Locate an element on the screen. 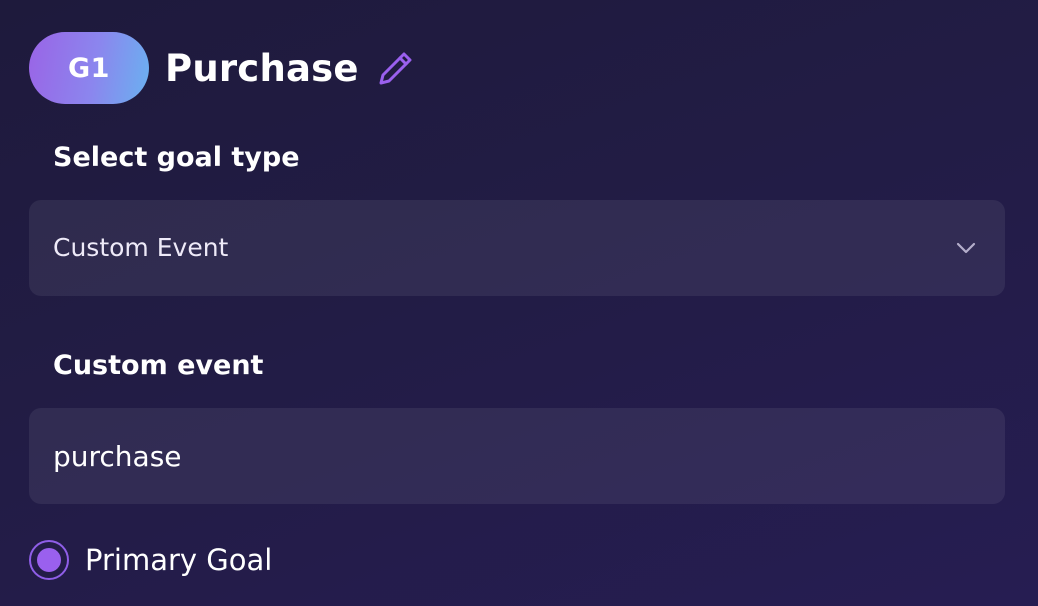  radio-selected-dot is located at coordinates (49, 560).